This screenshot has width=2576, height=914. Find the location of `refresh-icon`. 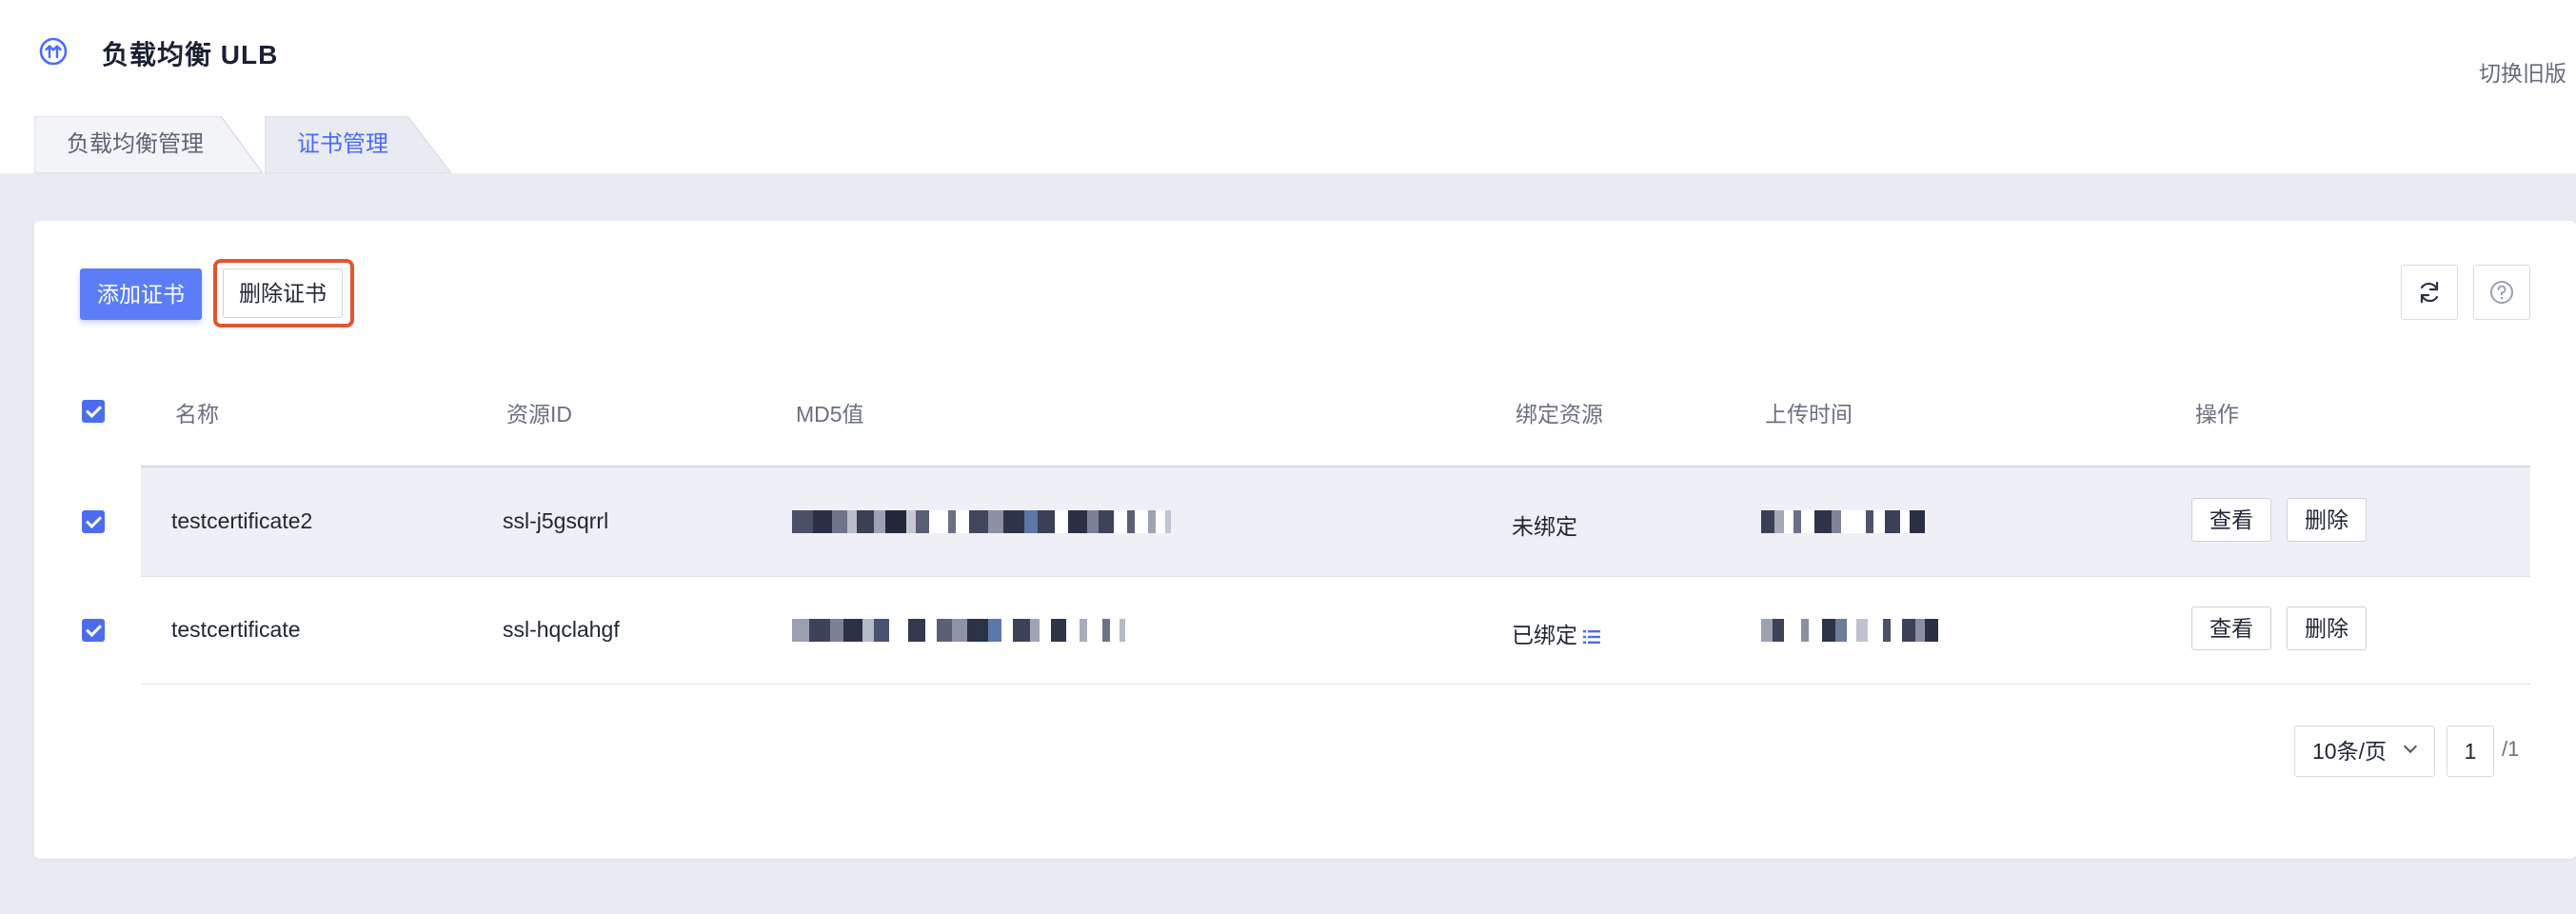

refresh-icon is located at coordinates (2429, 292).